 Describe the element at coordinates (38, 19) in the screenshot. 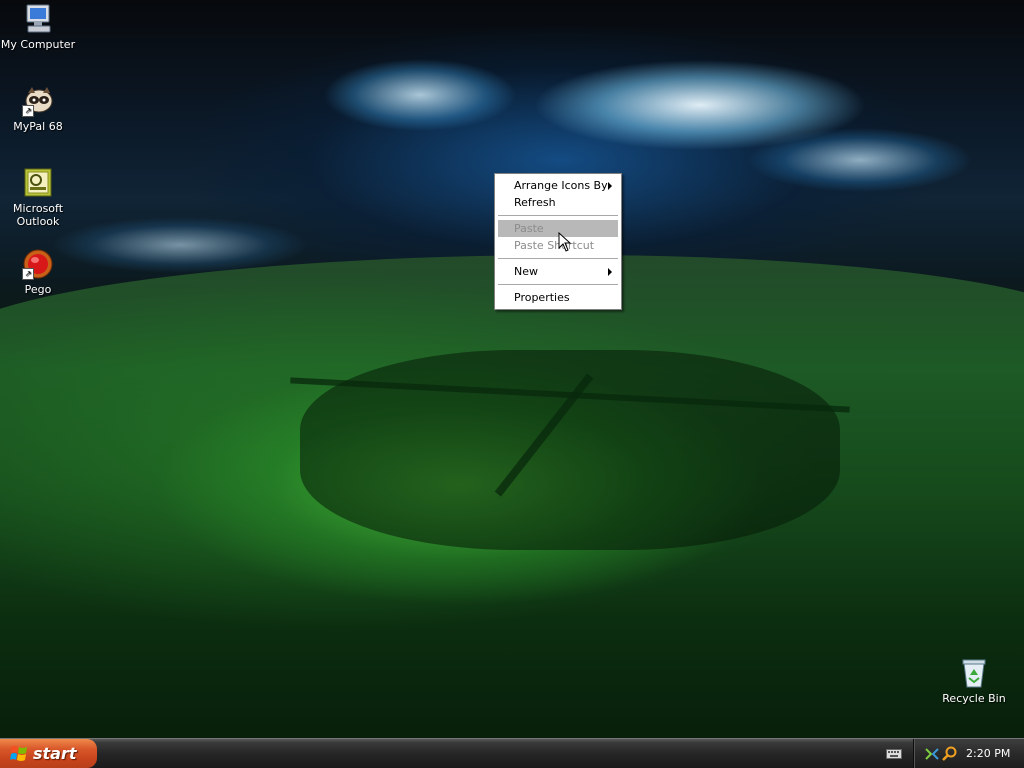

I see `my-computer-icon` at that location.